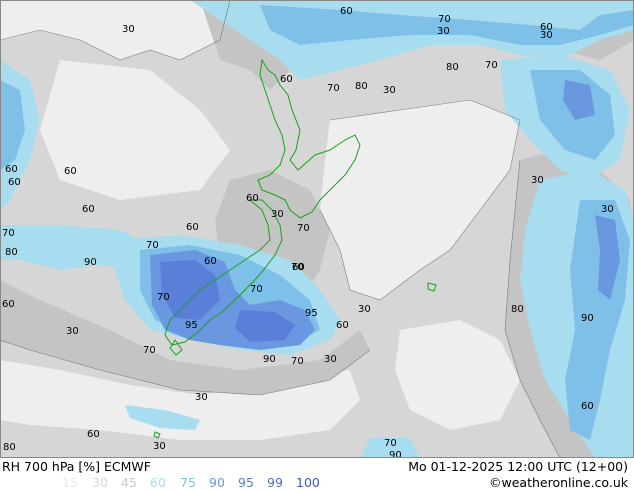 The width and height of the screenshot is (634, 490). Describe the element at coordinates (129, 482) in the screenshot. I see `legend-level: 45` at that location.